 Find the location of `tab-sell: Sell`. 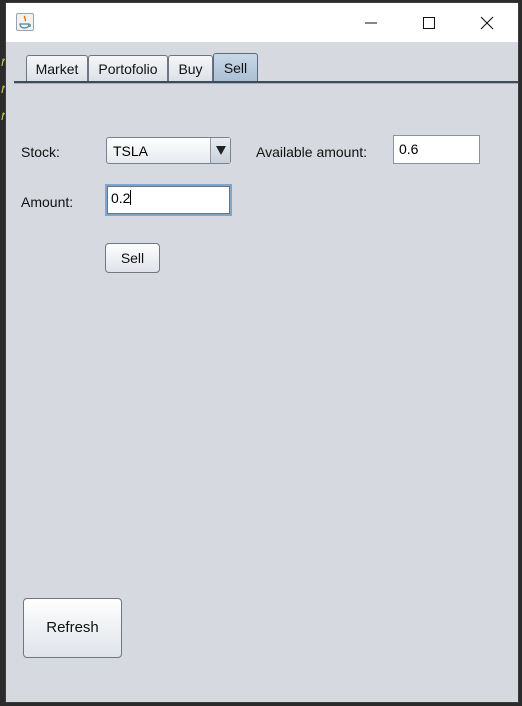

tab-sell: Sell is located at coordinates (235, 67).